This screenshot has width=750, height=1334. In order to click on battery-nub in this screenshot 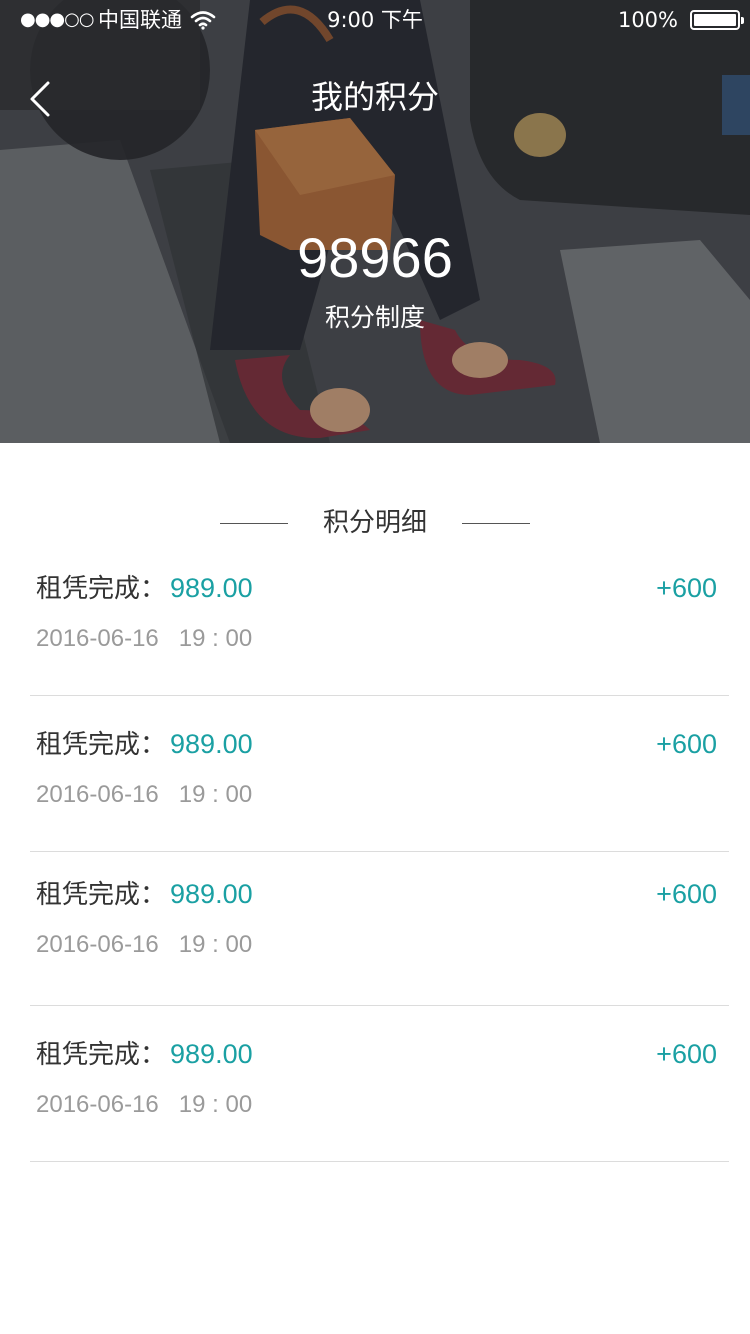, I will do `click(742, 20)`.